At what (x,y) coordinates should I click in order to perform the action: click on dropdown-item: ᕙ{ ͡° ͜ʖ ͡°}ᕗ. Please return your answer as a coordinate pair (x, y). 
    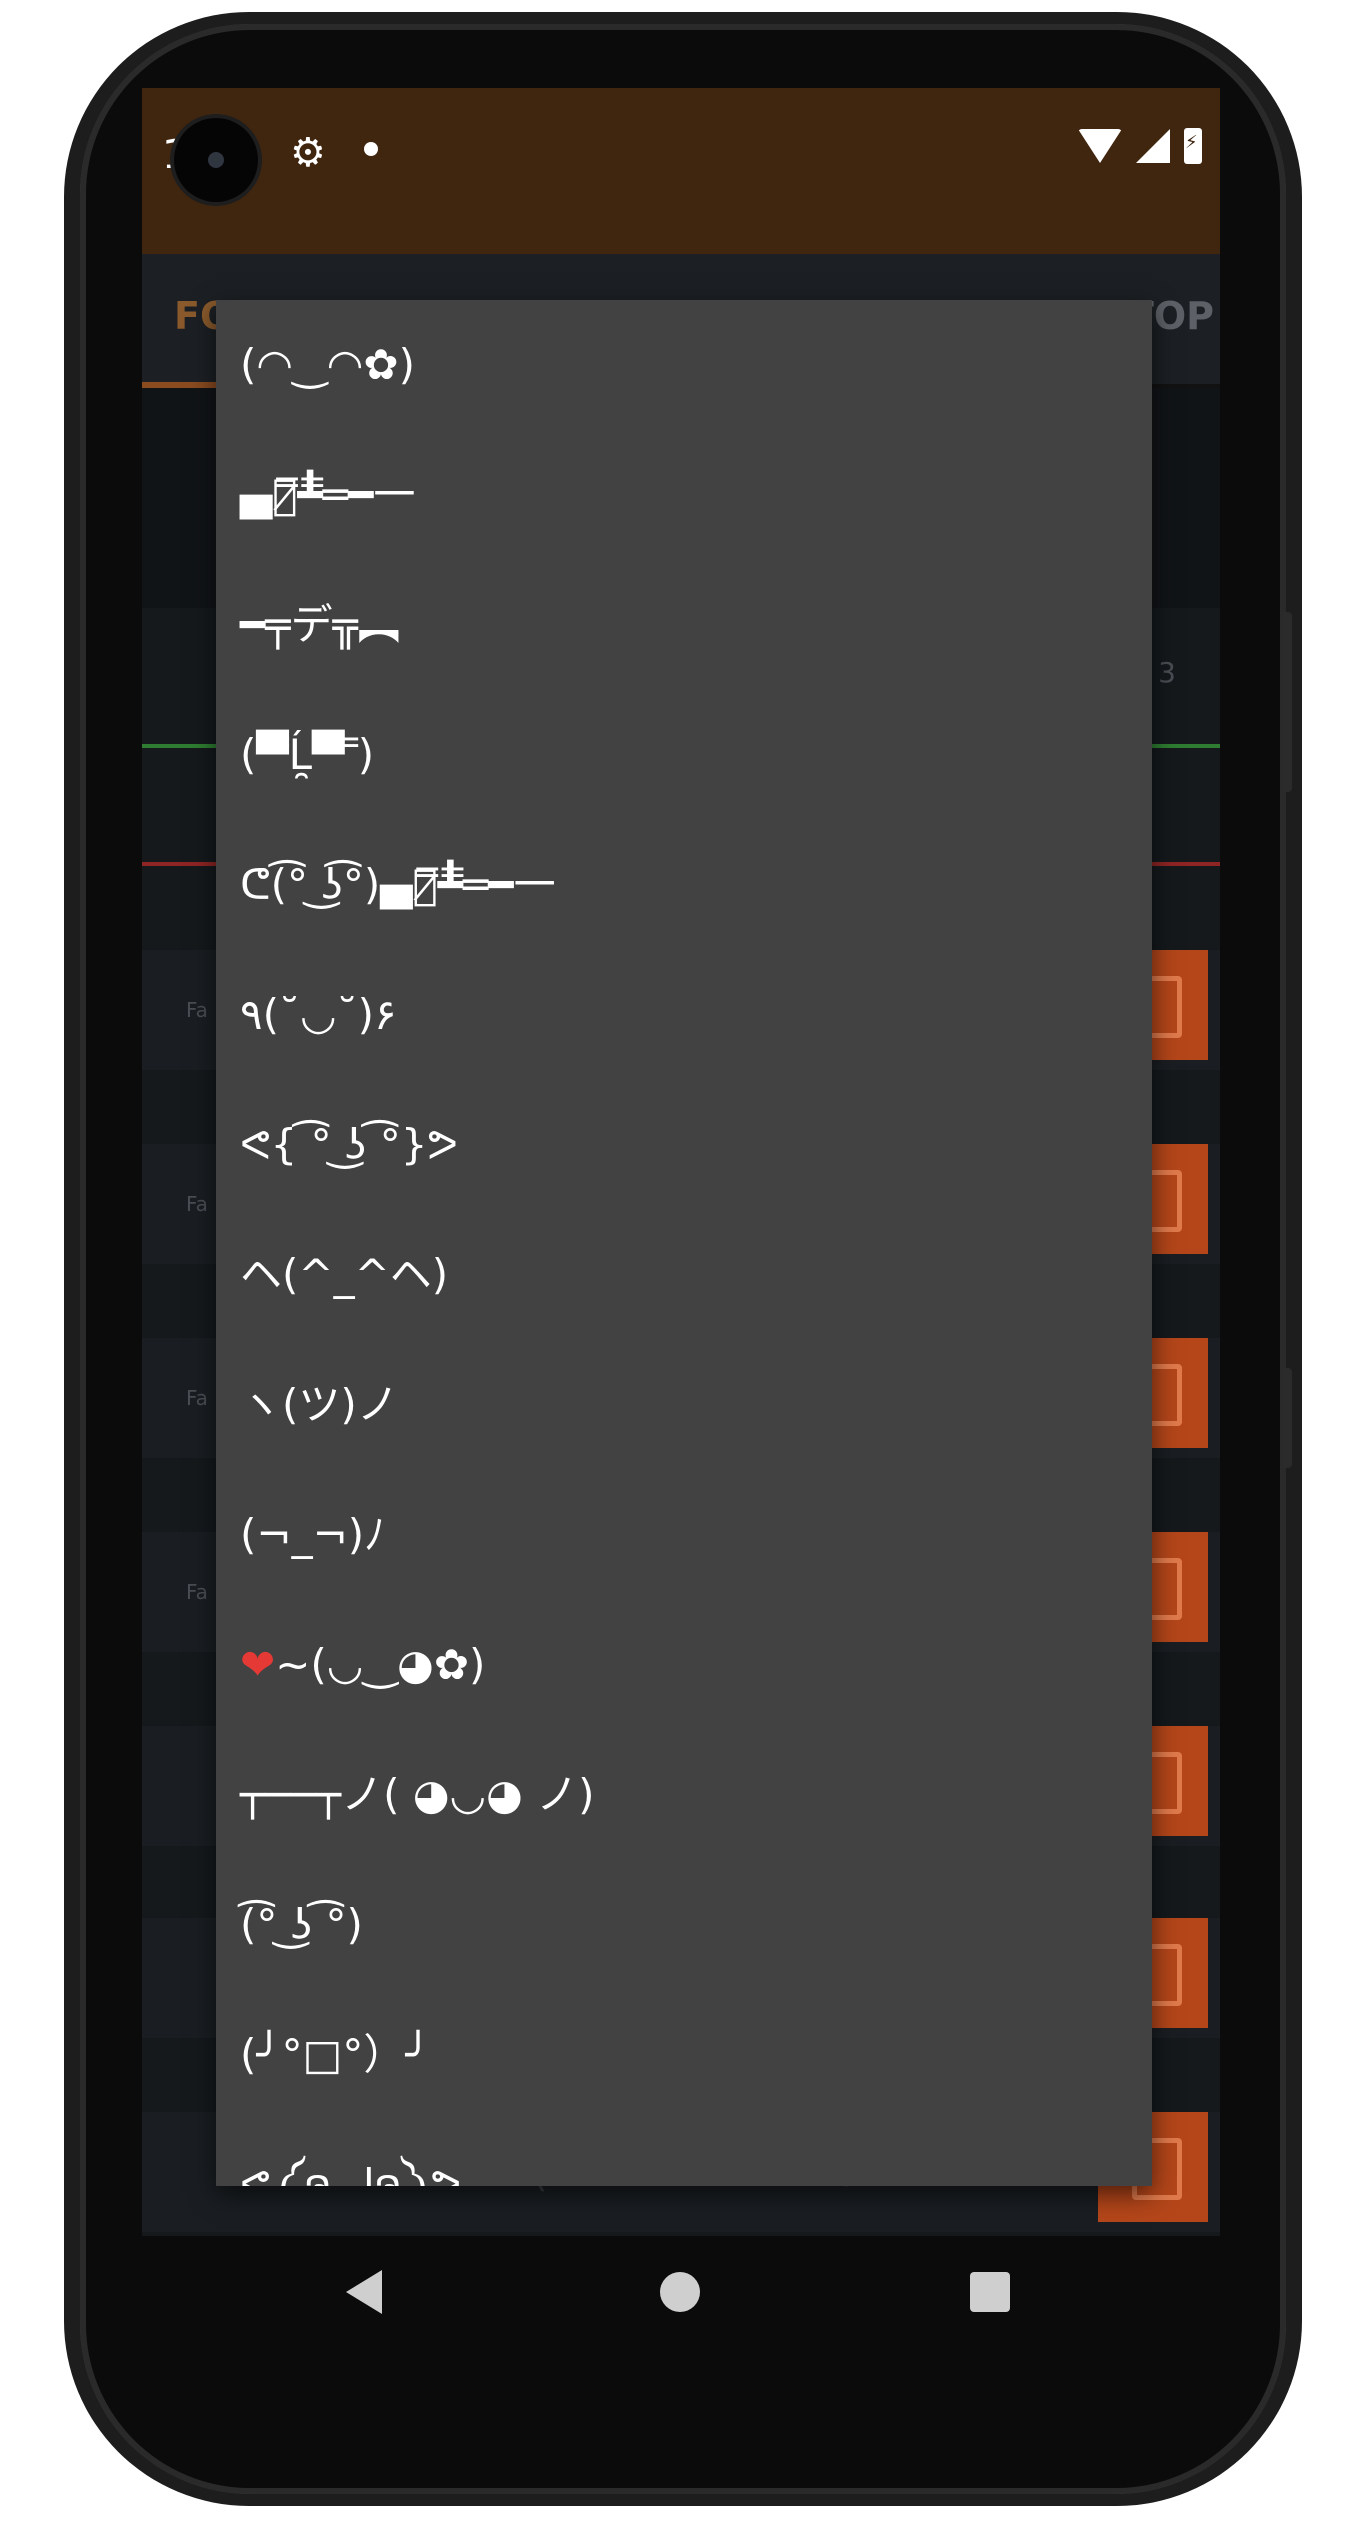
    Looking at the image, I should click on (349, 1145).